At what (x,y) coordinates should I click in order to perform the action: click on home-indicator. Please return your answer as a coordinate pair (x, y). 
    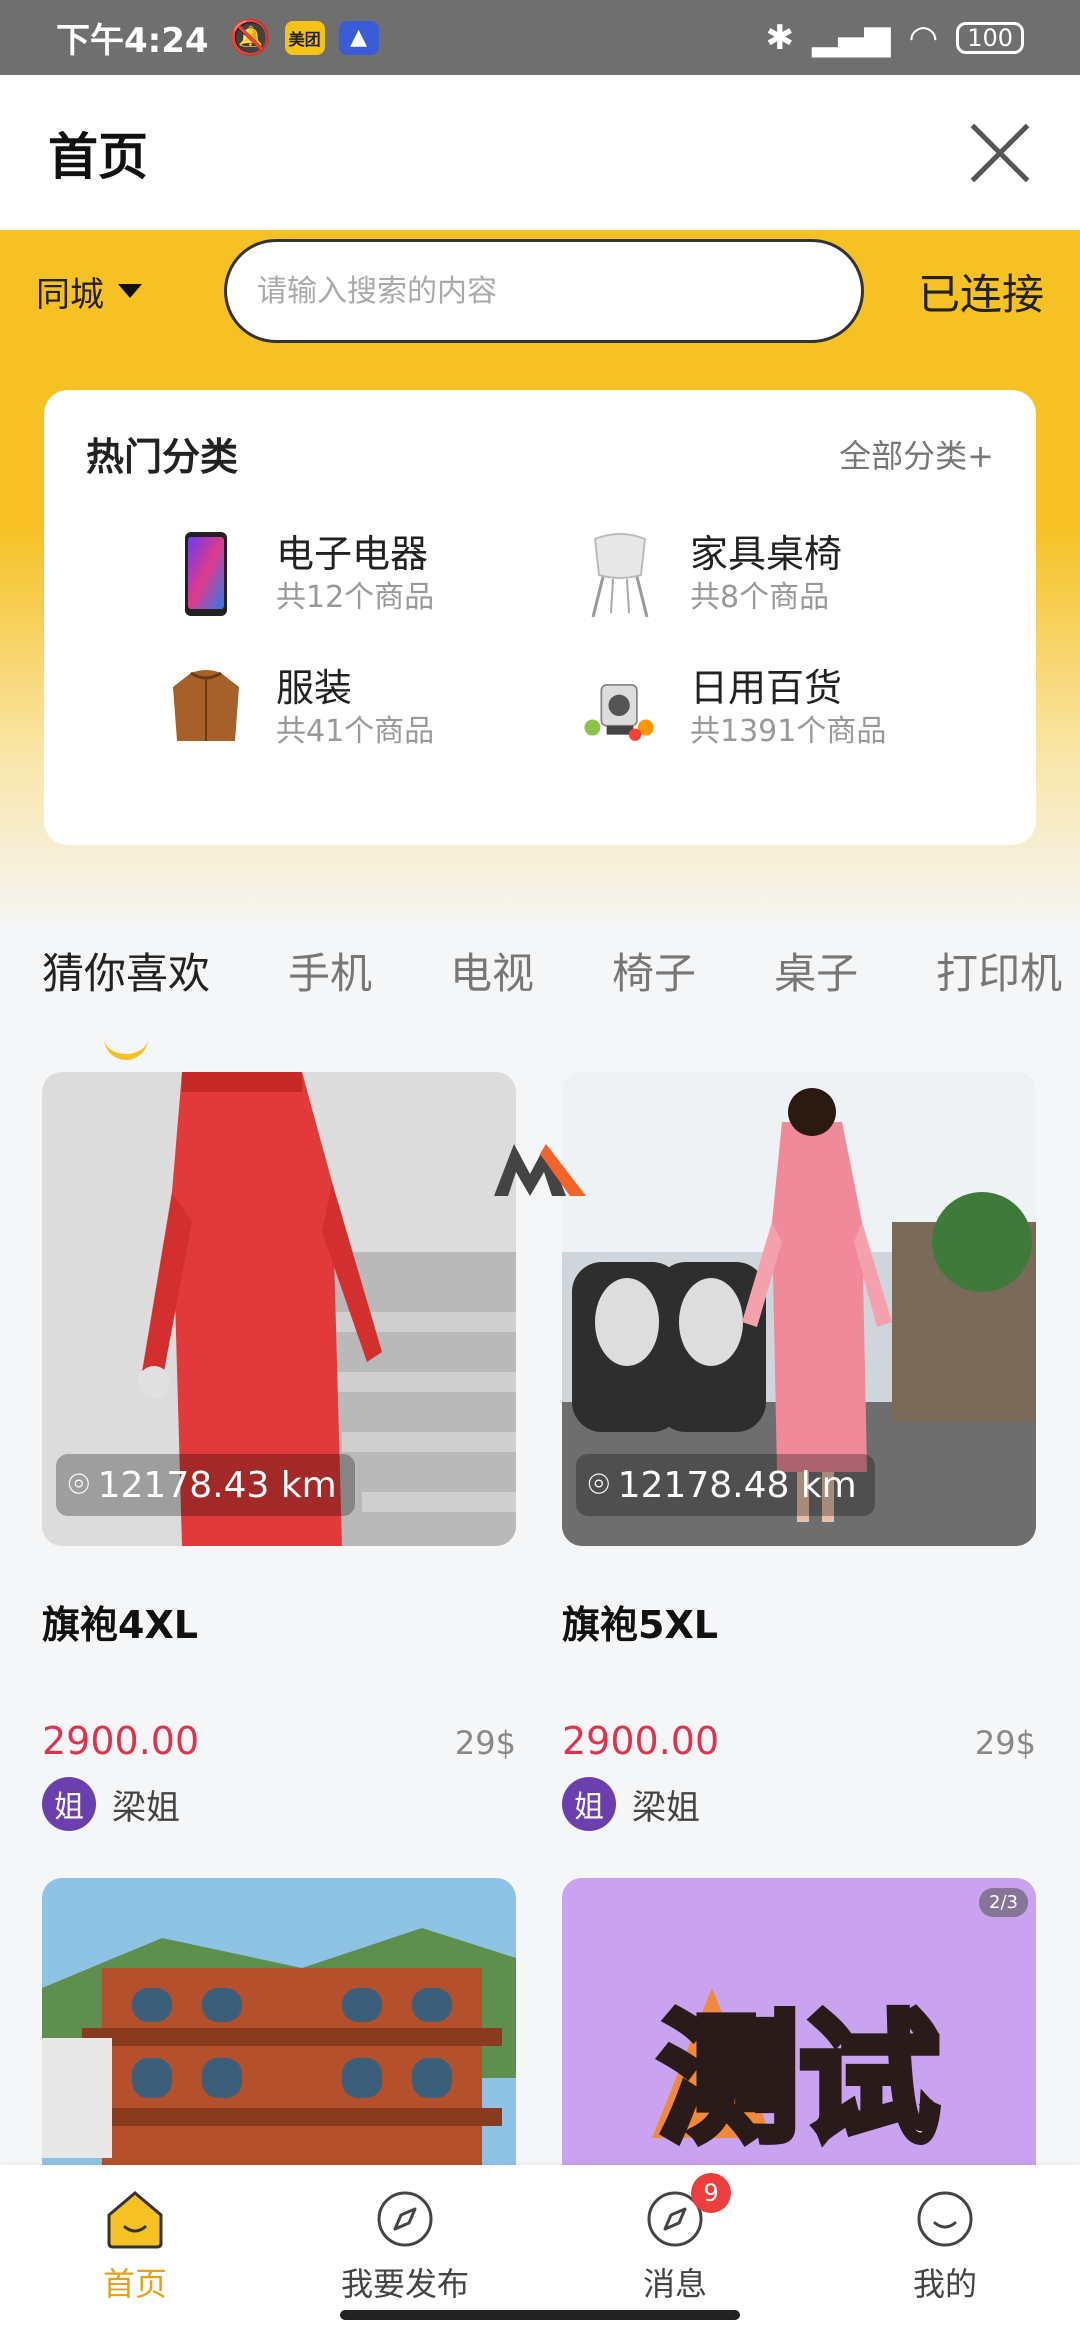
    Looking at the image, I should click on (540, 2315).